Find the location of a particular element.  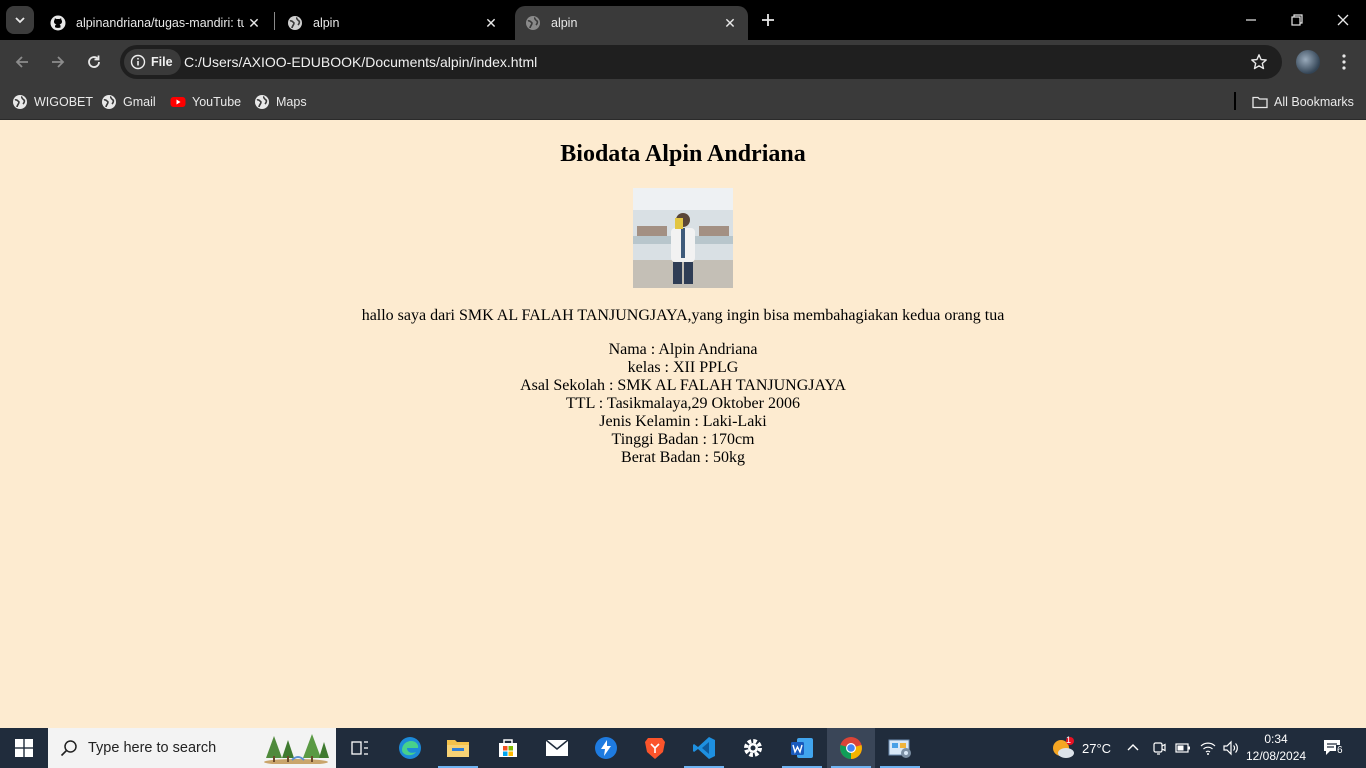

brave-icon is located at coordinates (655, 748).